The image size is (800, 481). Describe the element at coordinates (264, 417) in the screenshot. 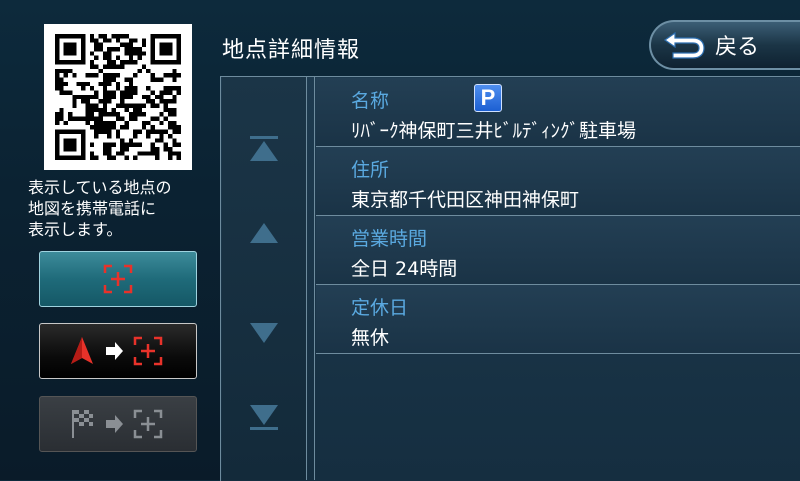

I see `scroll-bottom-button` at that location.